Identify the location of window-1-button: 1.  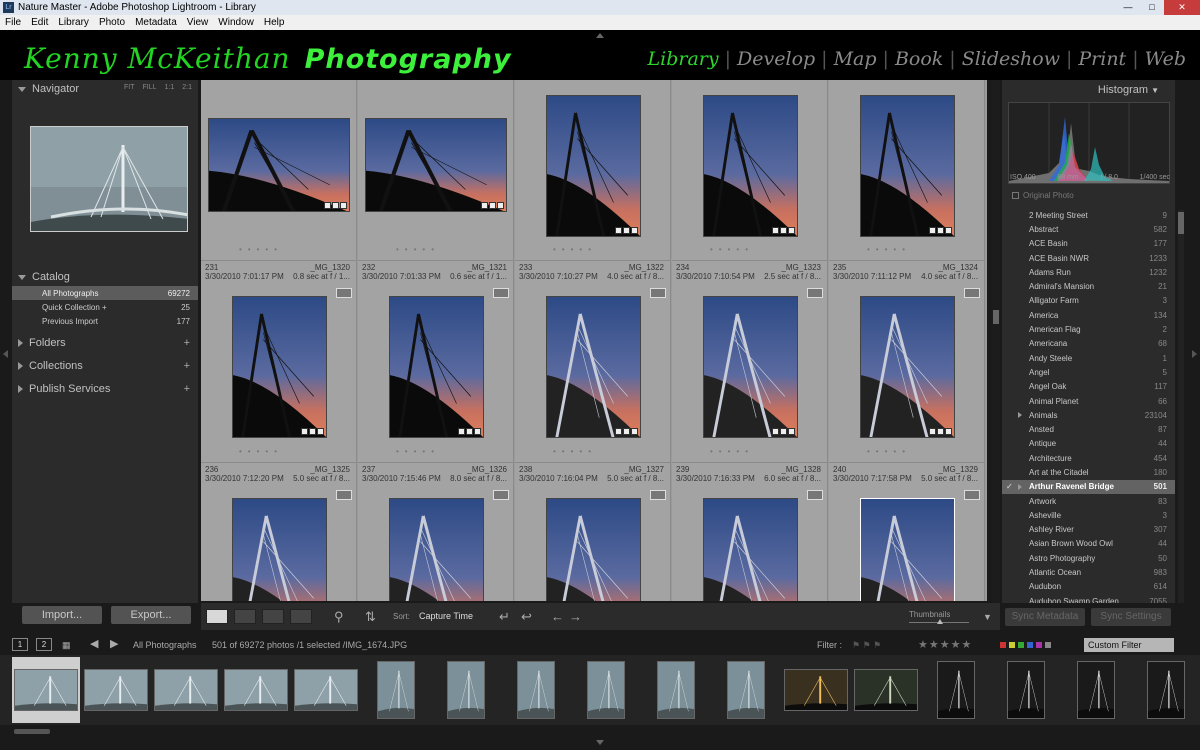
(20, 644).